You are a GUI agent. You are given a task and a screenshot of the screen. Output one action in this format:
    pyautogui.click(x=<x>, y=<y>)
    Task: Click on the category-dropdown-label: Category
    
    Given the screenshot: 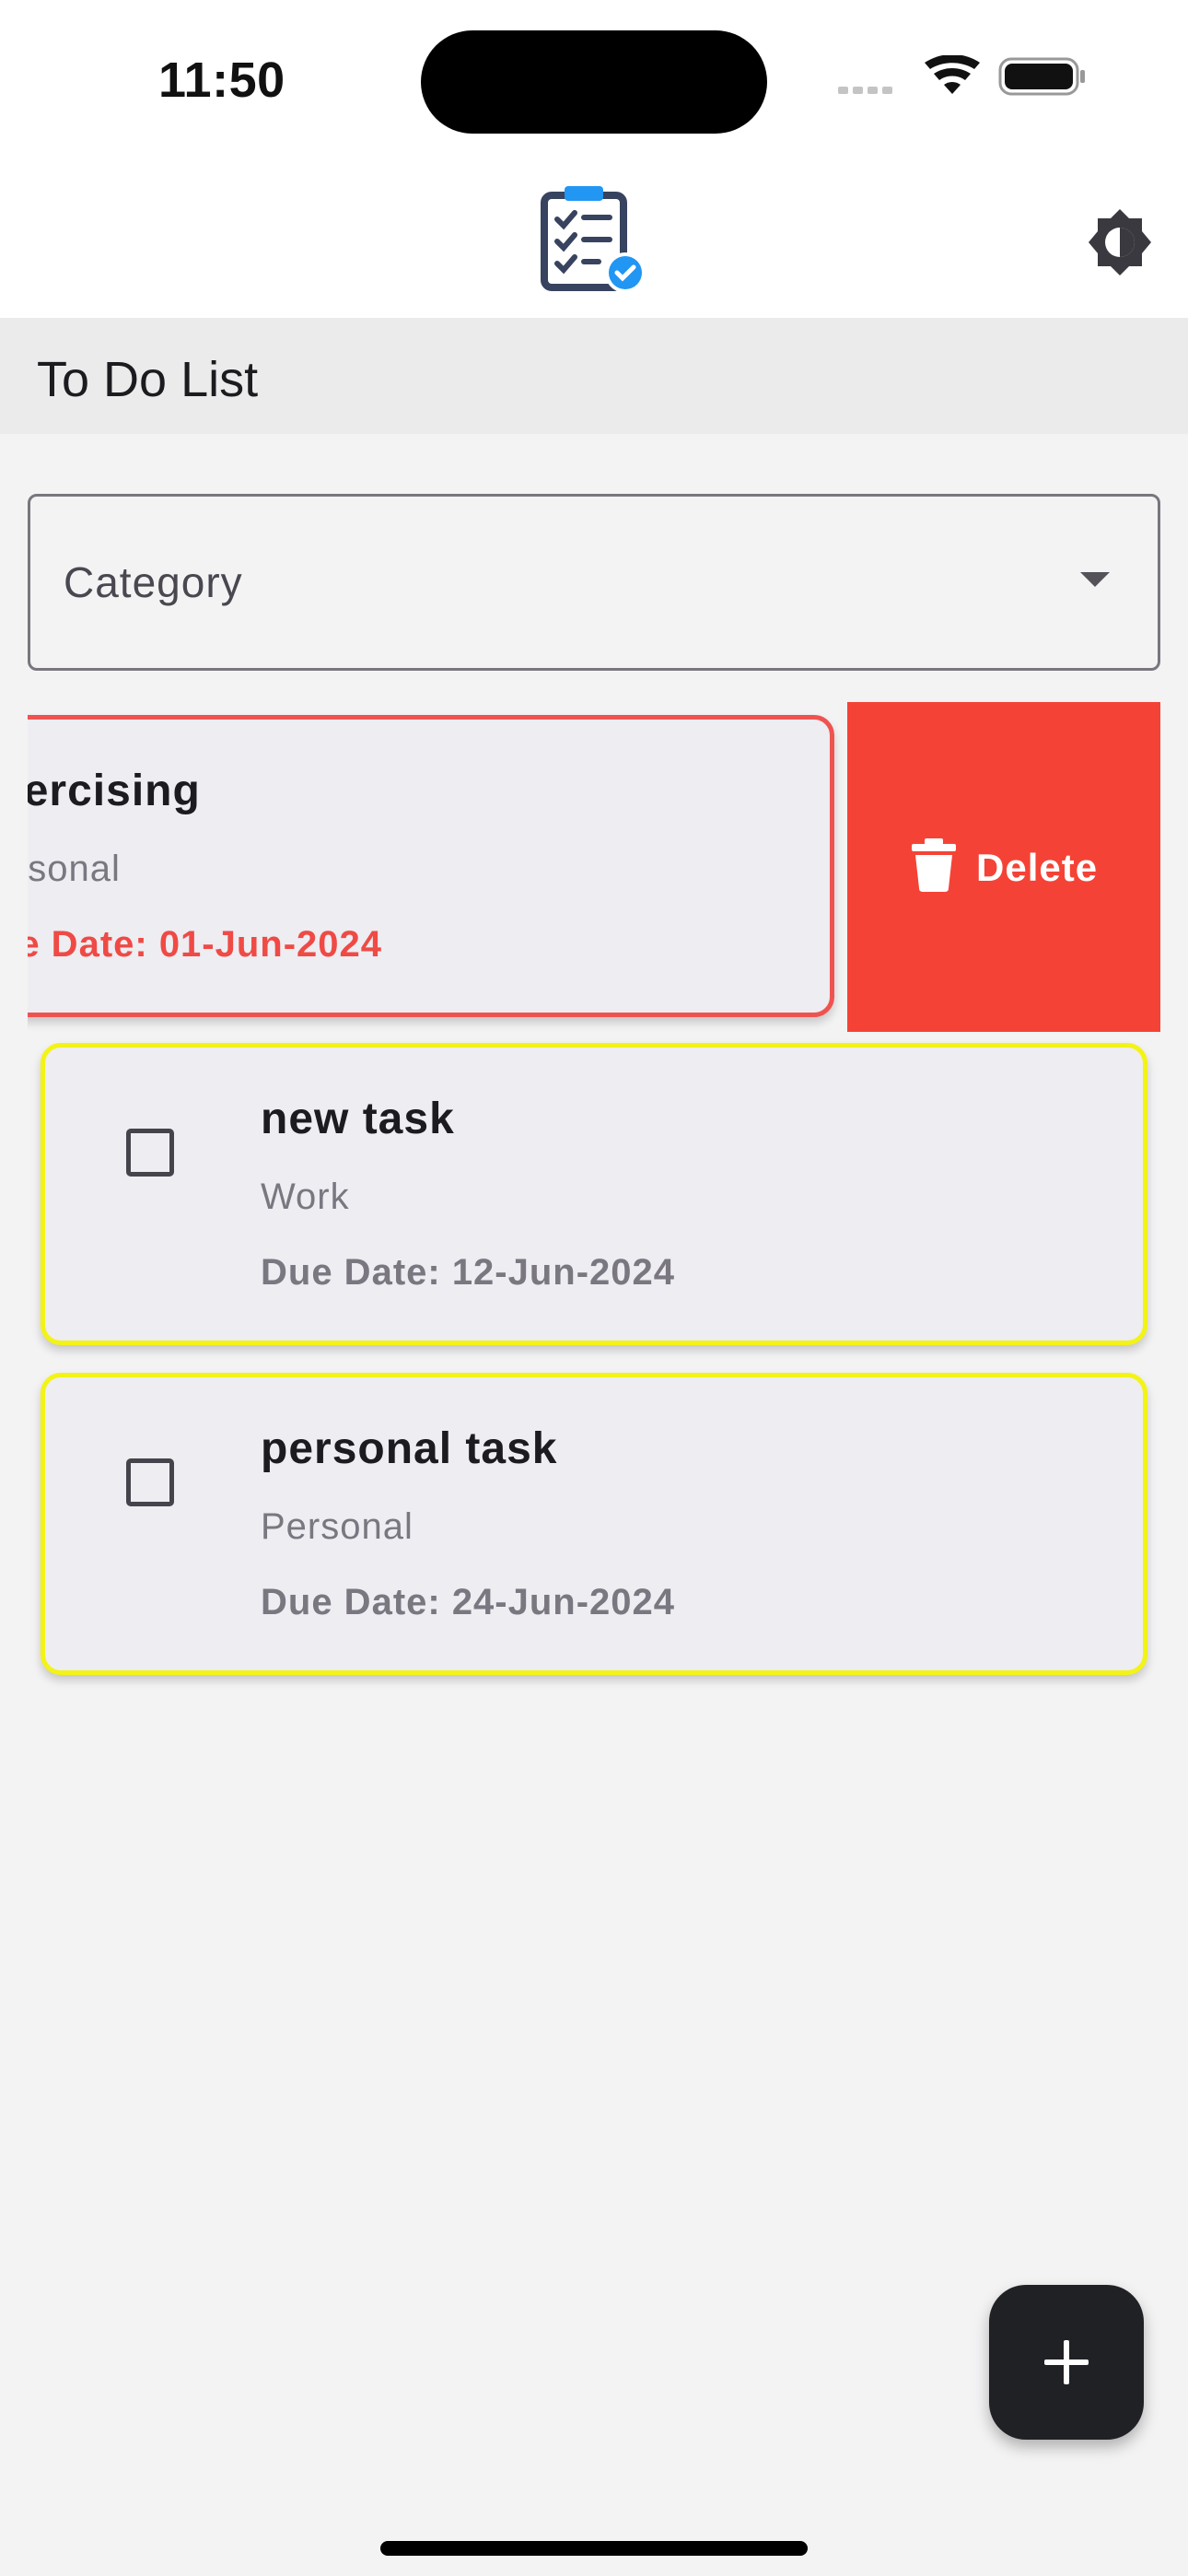 What is the action you would take?
    pyautogui.click(x=153, y=582)
    